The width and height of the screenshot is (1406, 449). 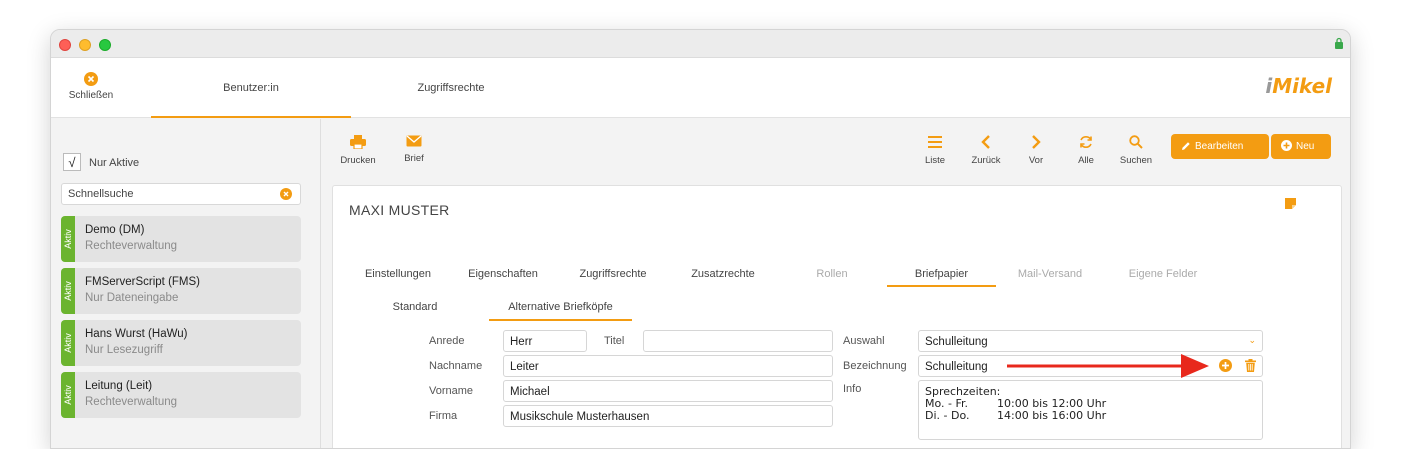 What do you see at coordinates (1086, 150) in the screenshot?
I see `all-button: Alle` at bounding box center [1086, 150].